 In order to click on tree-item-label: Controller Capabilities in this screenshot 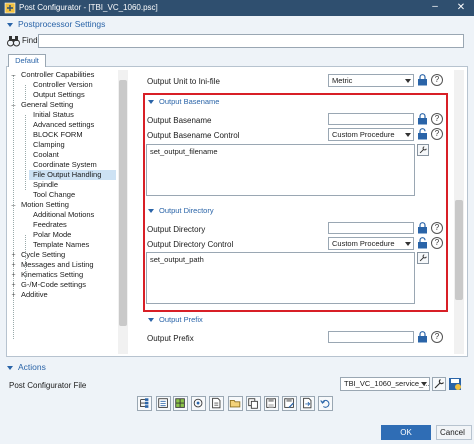, I will do `click(58, 74)`.